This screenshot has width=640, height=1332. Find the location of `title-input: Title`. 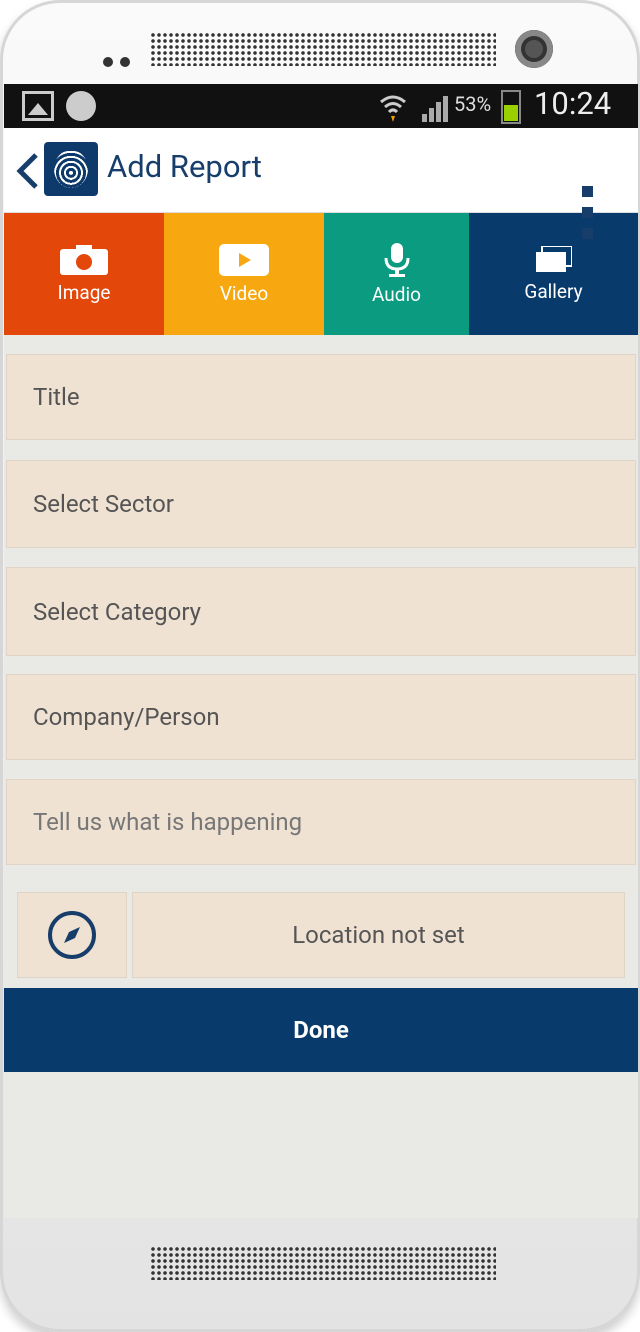

title-input: Title is located at coordinates (321, 397).